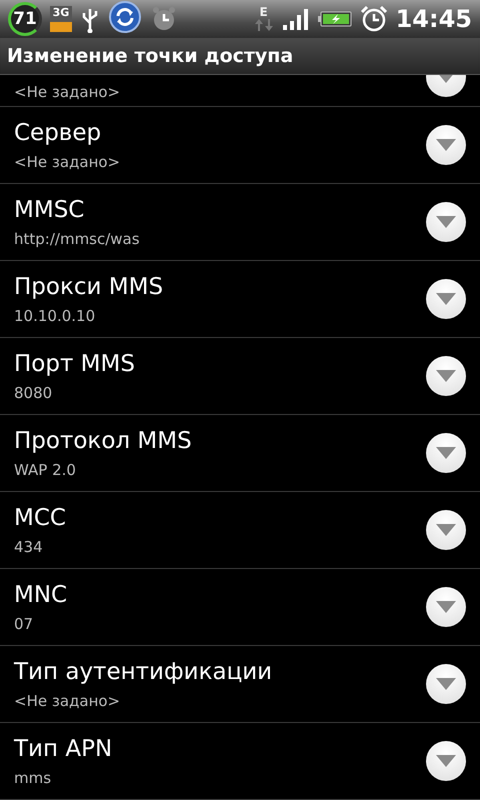  Describe the element at coordinates (143, 672) in the screenshot. I see `setting-title: Тип аутентификации` at that location.